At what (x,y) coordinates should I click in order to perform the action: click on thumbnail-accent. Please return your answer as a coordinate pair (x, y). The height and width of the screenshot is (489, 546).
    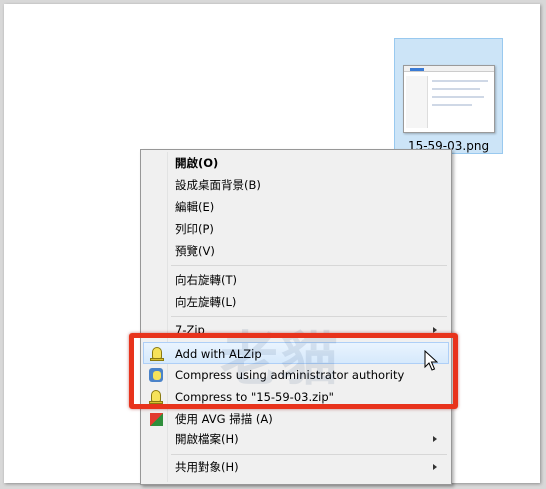
    Looking at the image, I should click on (417, 69).